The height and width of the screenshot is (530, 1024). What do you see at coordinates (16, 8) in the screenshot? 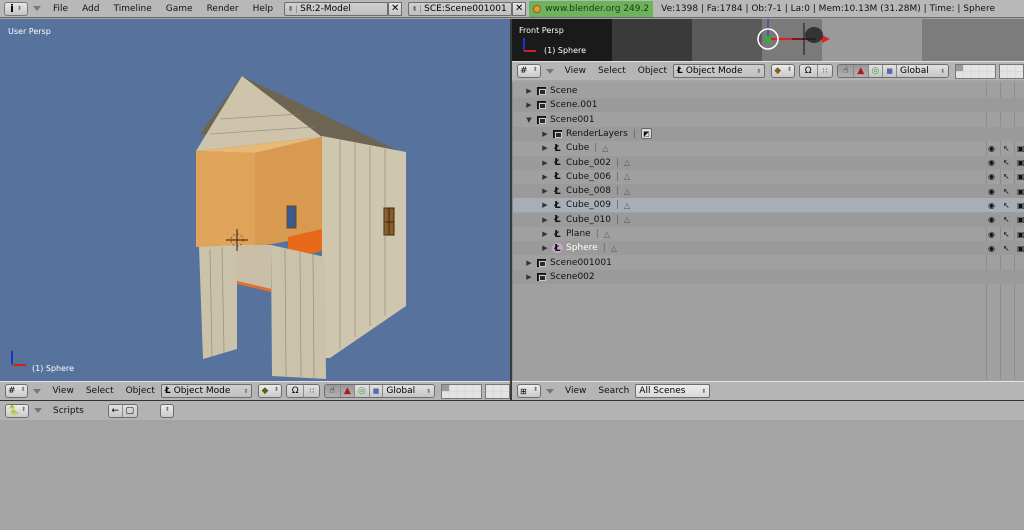
I see `info-editor-type-button: i ⬍` at bounding box center [16, 8].